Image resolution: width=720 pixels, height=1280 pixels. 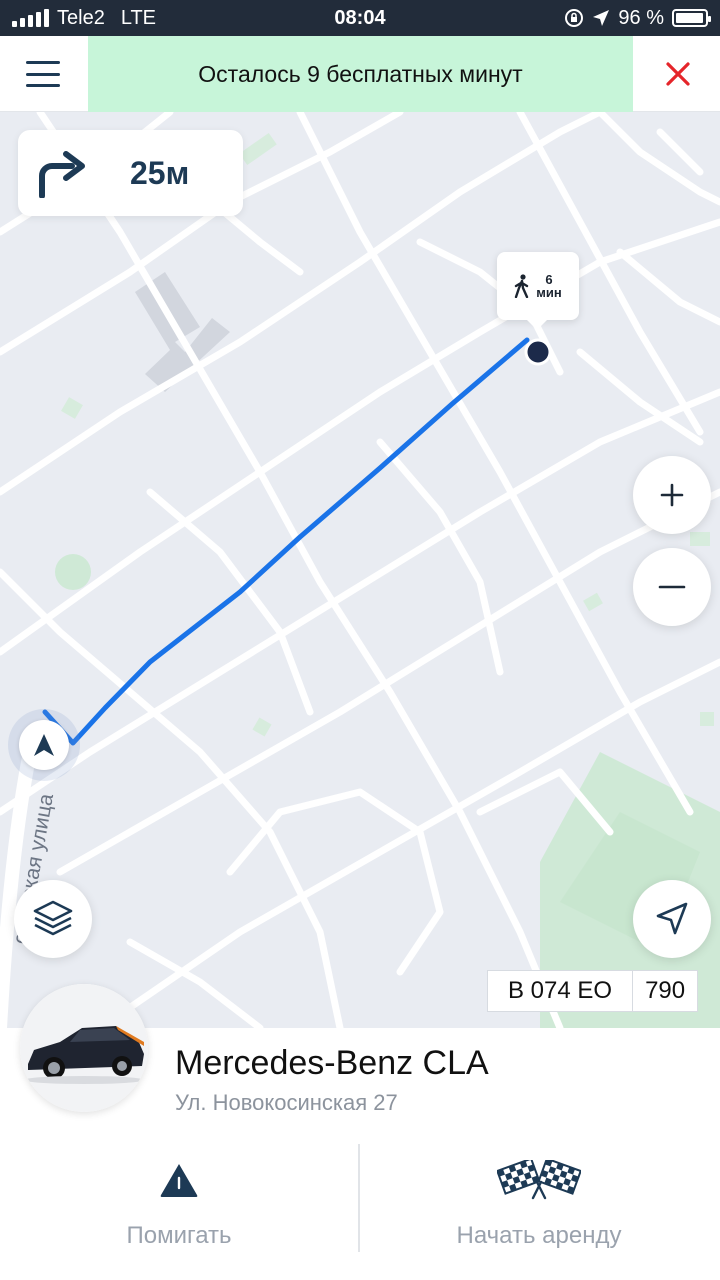 I want to click on car-actions: Помигать Начать аренду, so click(x=360, y=1210).